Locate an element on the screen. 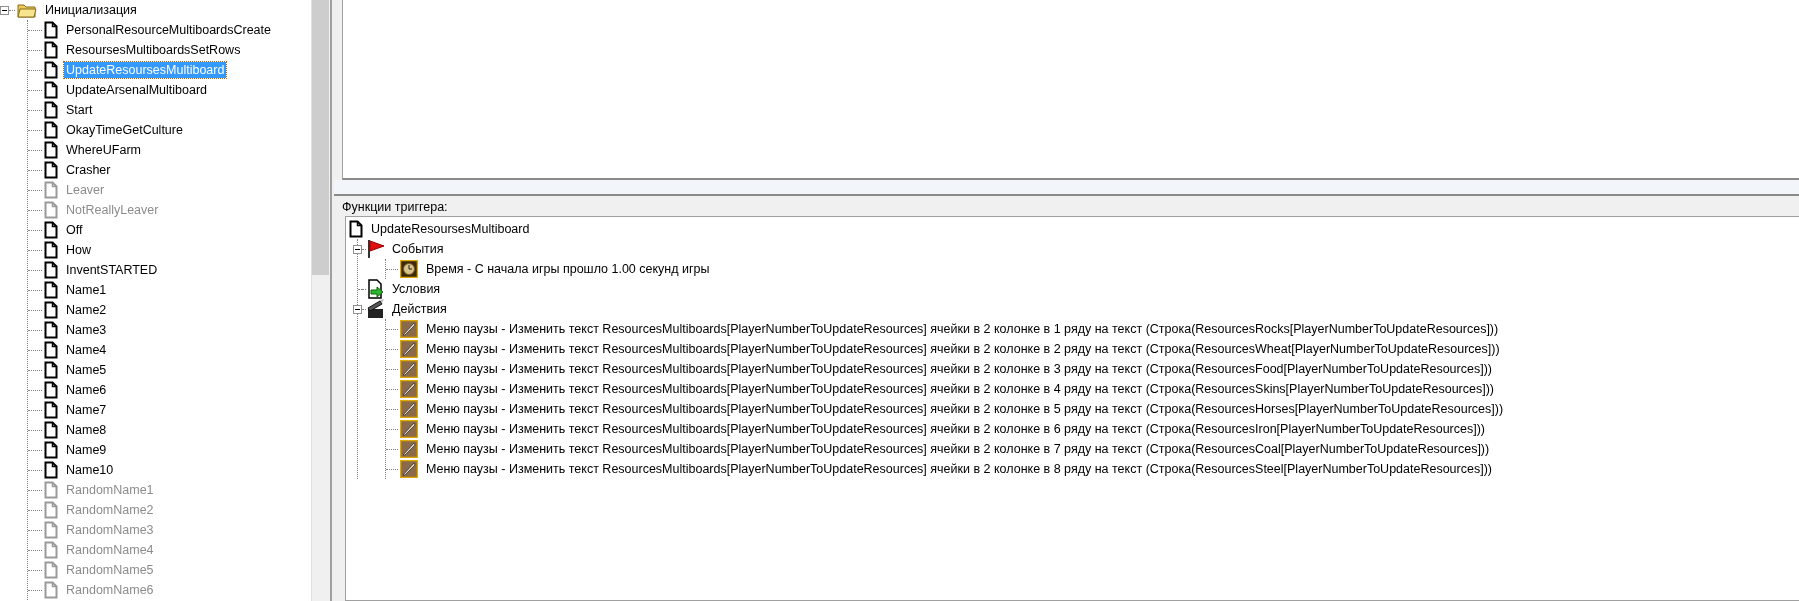 Image resolution: width=1799 pixels, height=601 pixels. folder-icon is located at coordinates (27, 10).